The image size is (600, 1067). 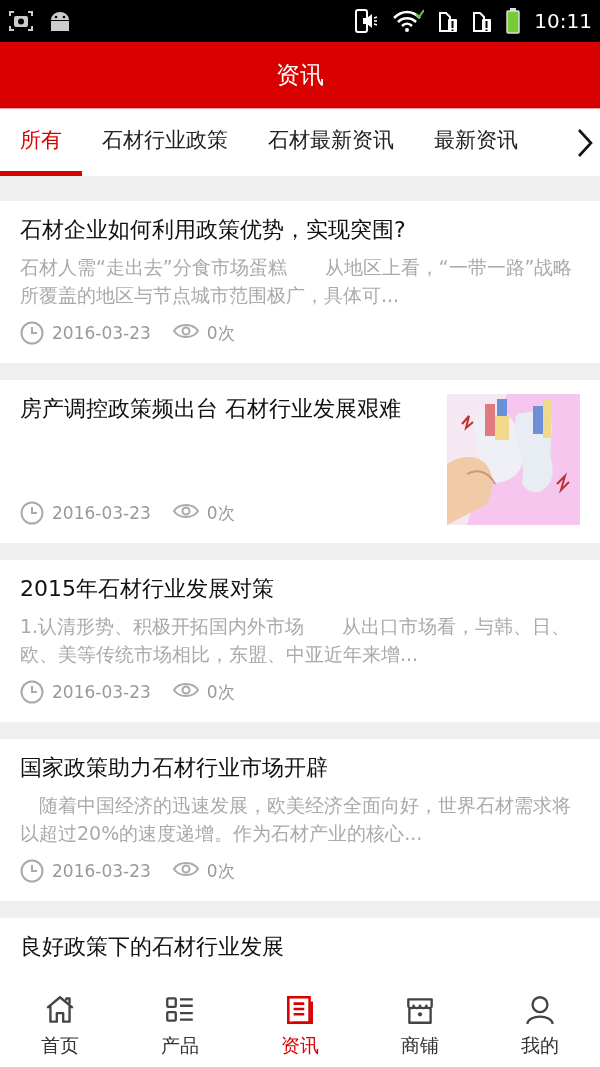 I want to click on android-icon, so click(x=60, y=21).